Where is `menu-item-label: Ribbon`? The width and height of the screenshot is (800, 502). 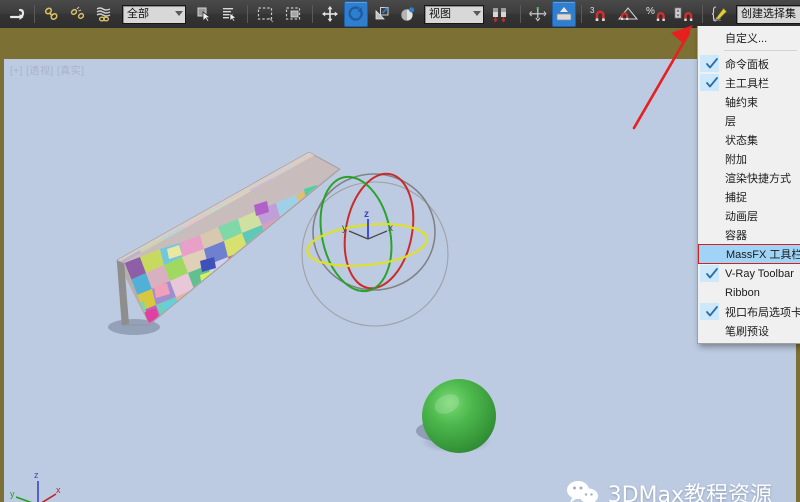
menu-item-label: Ribbon is located at coordinates (742, 292).